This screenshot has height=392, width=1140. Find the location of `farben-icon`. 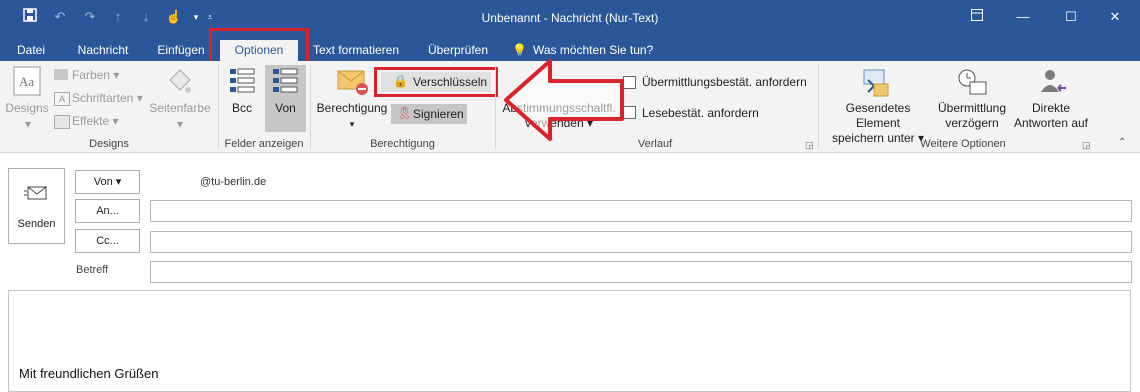

farben-icon is located at coordinates (61, 74).